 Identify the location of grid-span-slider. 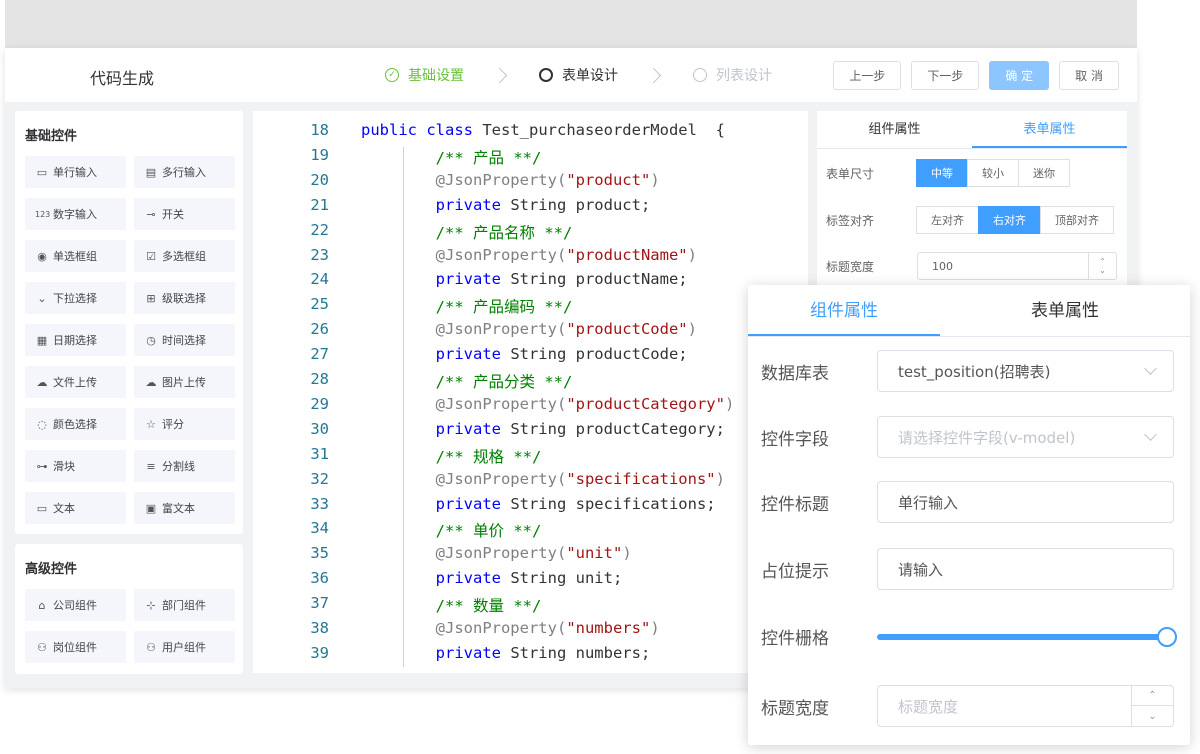
(1027, 636).